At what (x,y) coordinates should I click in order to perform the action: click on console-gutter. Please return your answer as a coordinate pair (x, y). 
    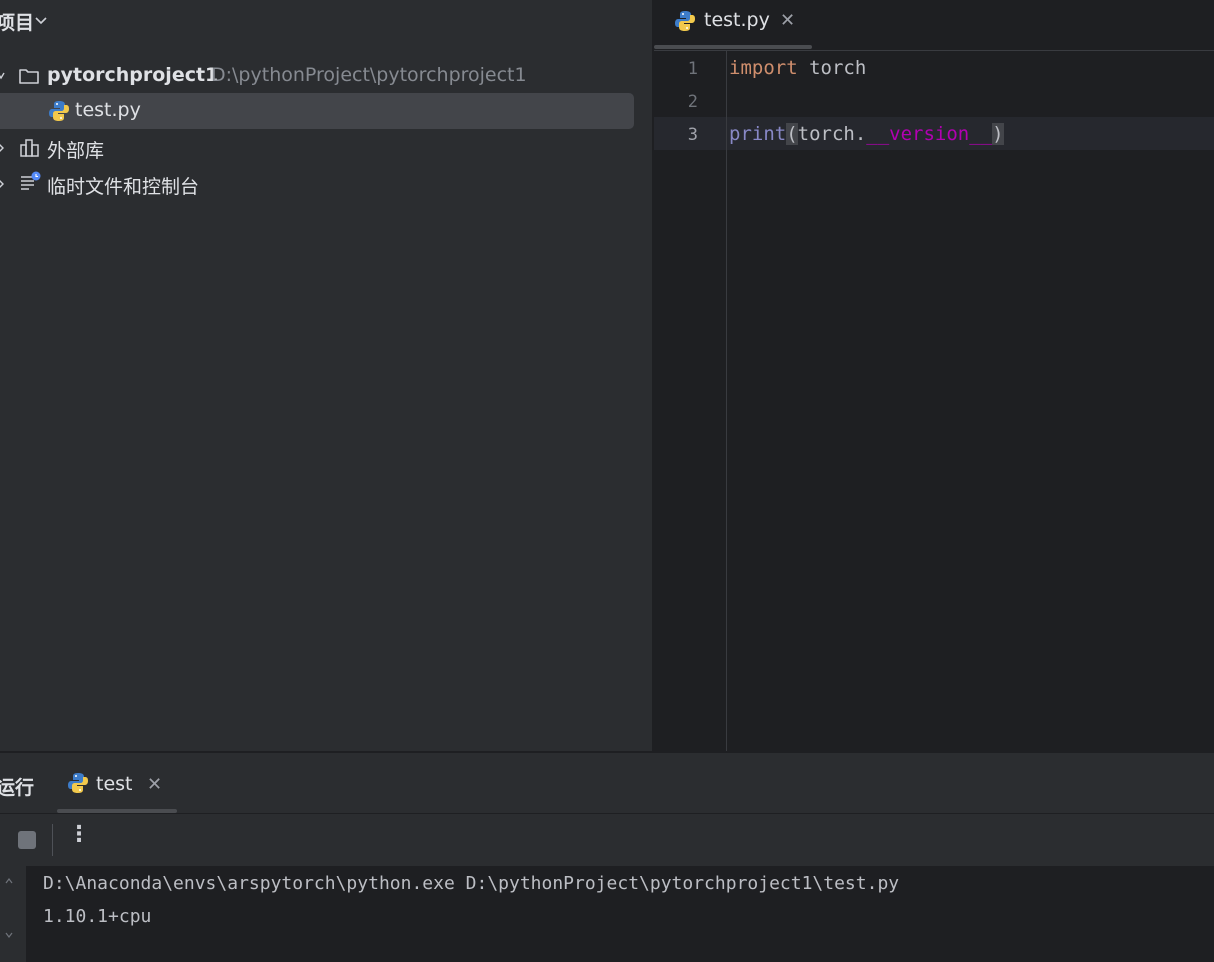
    Looking at the image, I should click on (13, 914).